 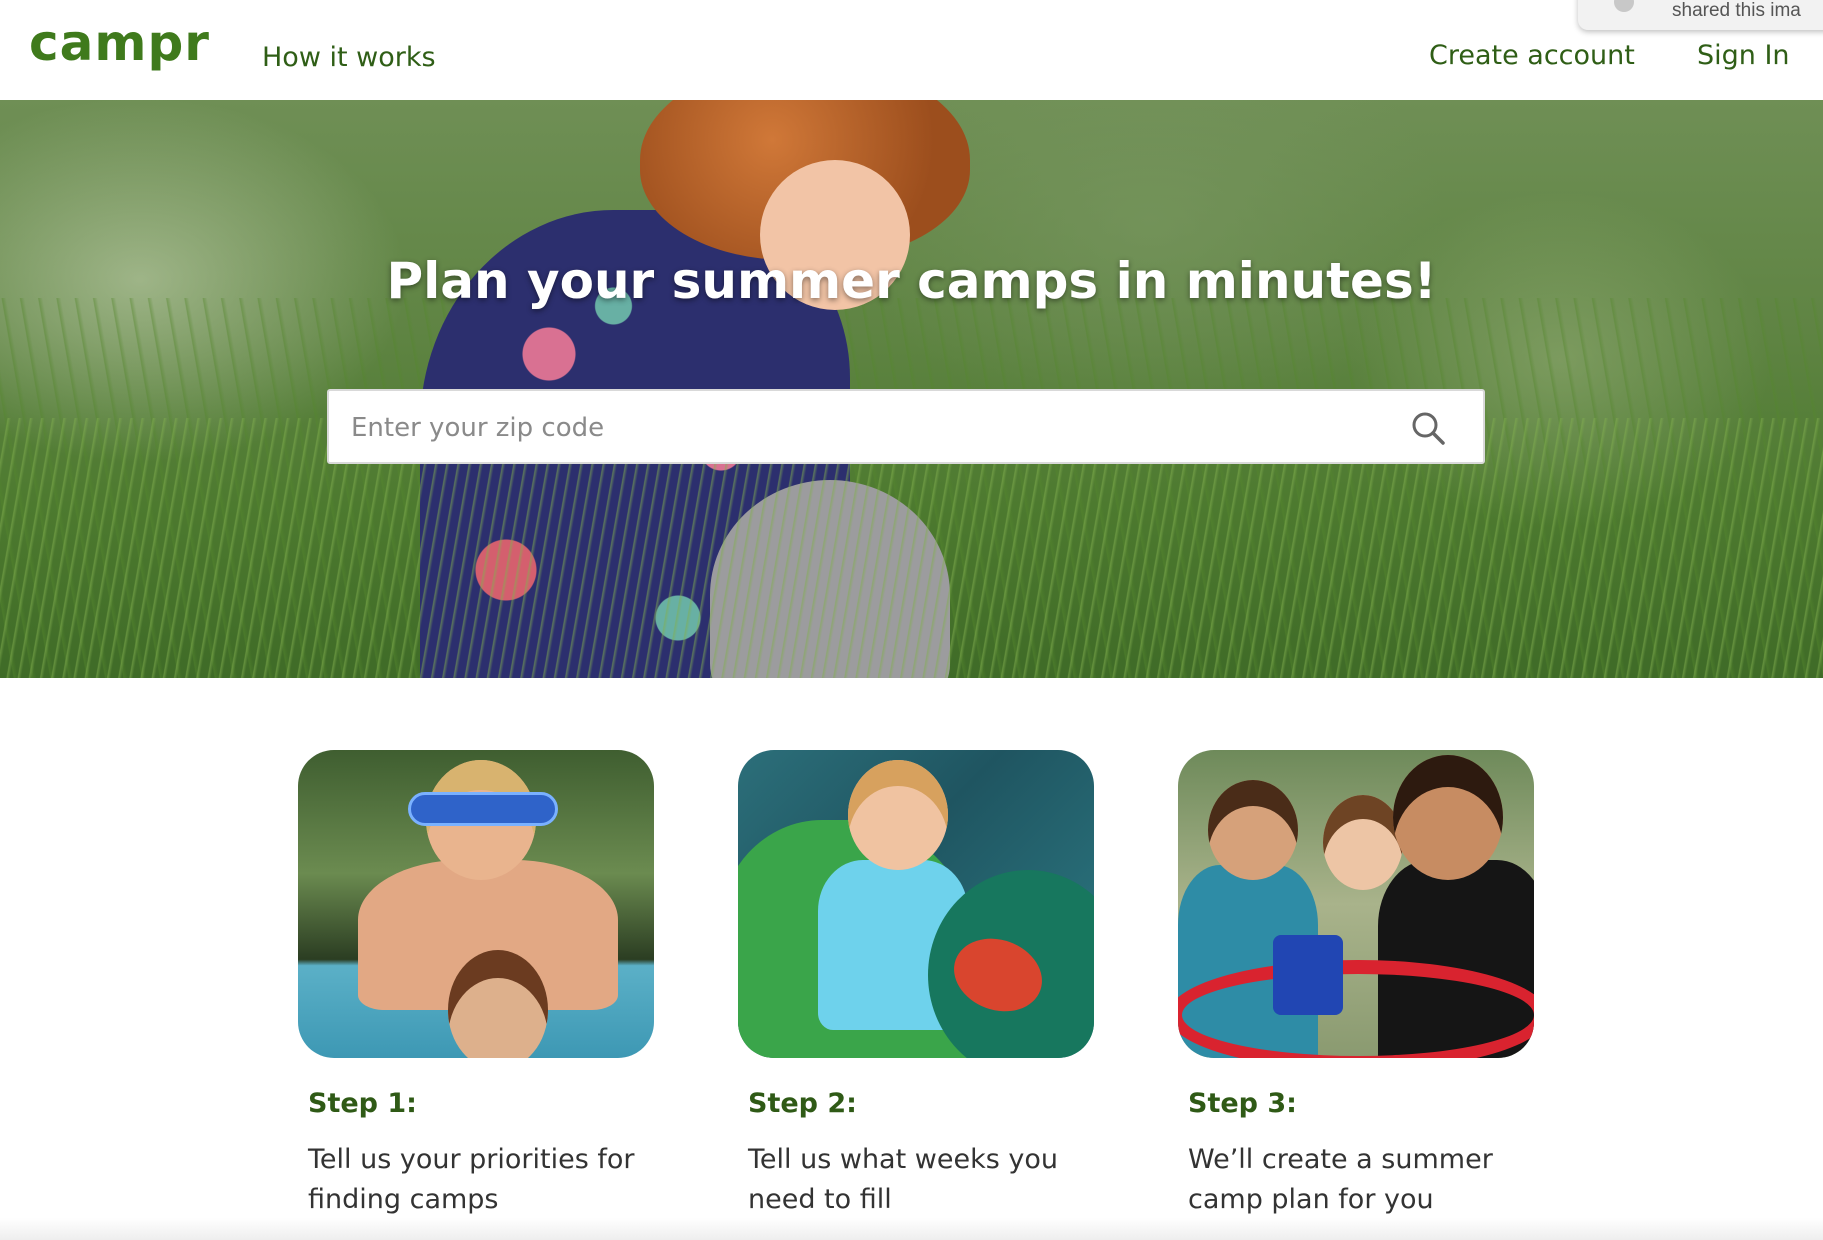 I want to click on nav-create-account: Create account, so click(x=1532, y=55).